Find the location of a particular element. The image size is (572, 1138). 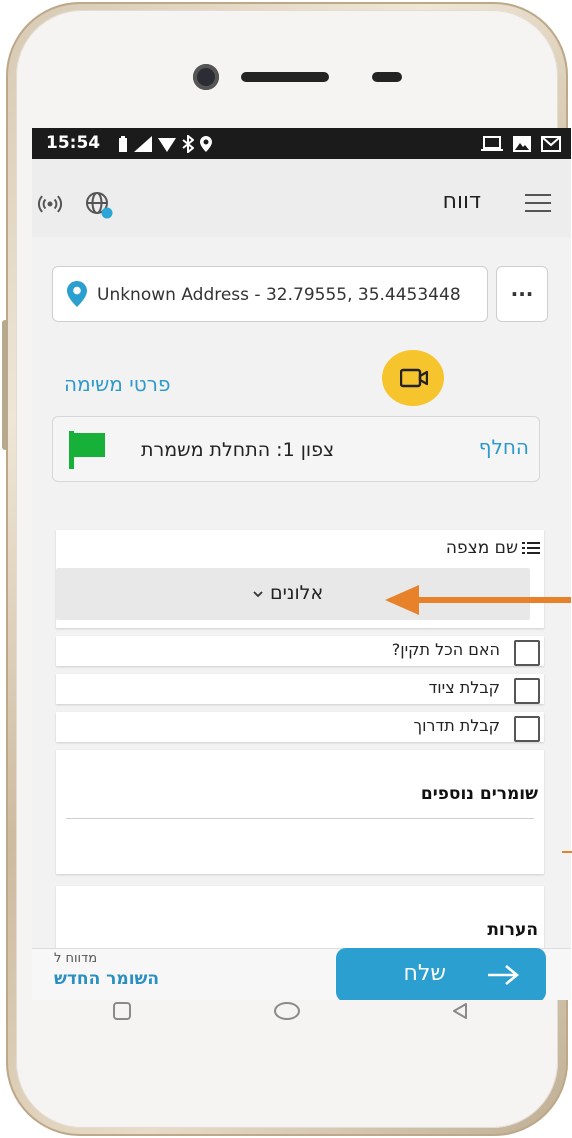

proximity-sensor is located at coordinates (387, 77).